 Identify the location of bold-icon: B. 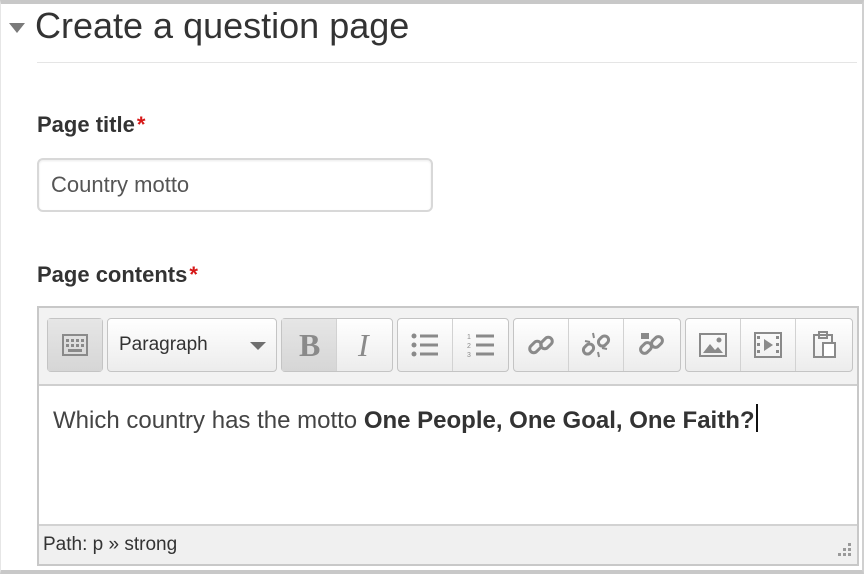
(309, 345).